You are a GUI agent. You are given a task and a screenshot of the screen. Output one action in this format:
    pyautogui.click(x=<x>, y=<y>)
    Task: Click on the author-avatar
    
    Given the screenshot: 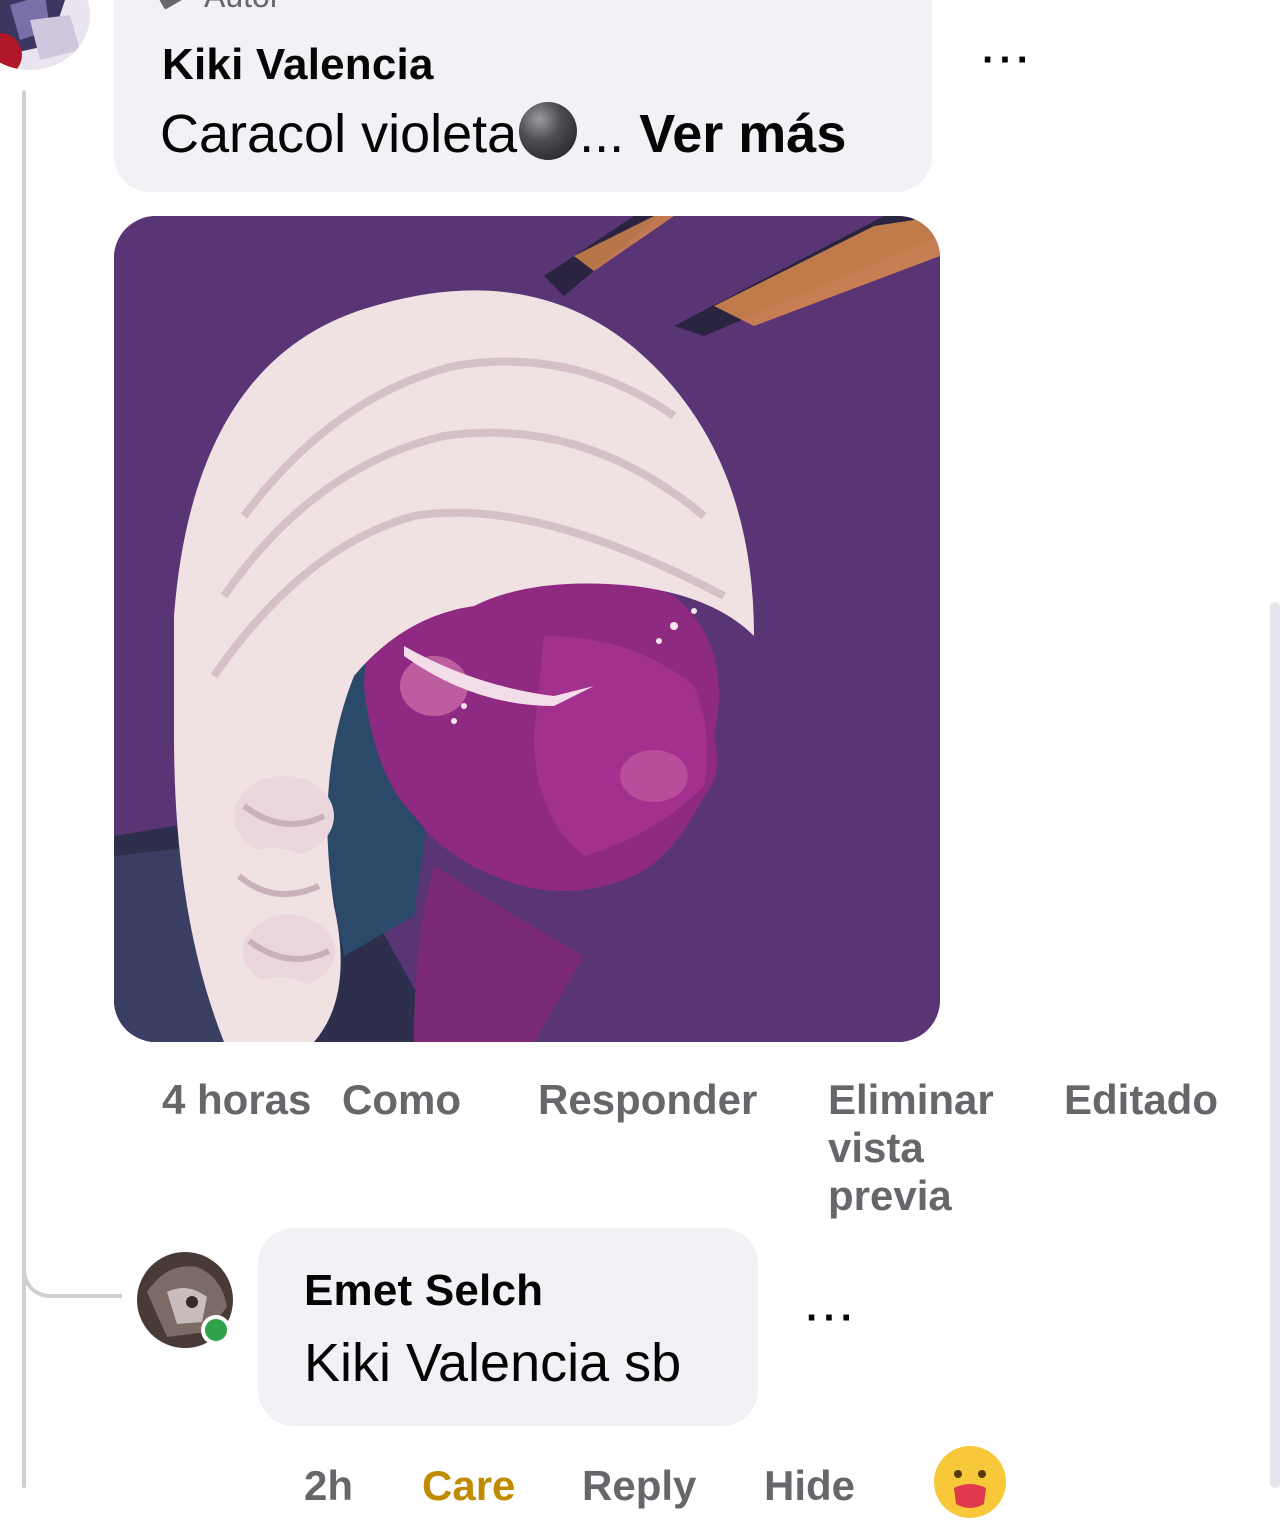 What is the action you would take?
    pyautogui.click(x=45, y=35)
    